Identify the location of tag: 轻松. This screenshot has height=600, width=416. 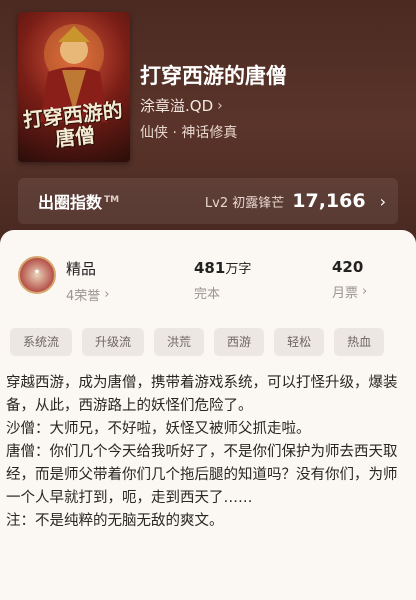
(299, 342).